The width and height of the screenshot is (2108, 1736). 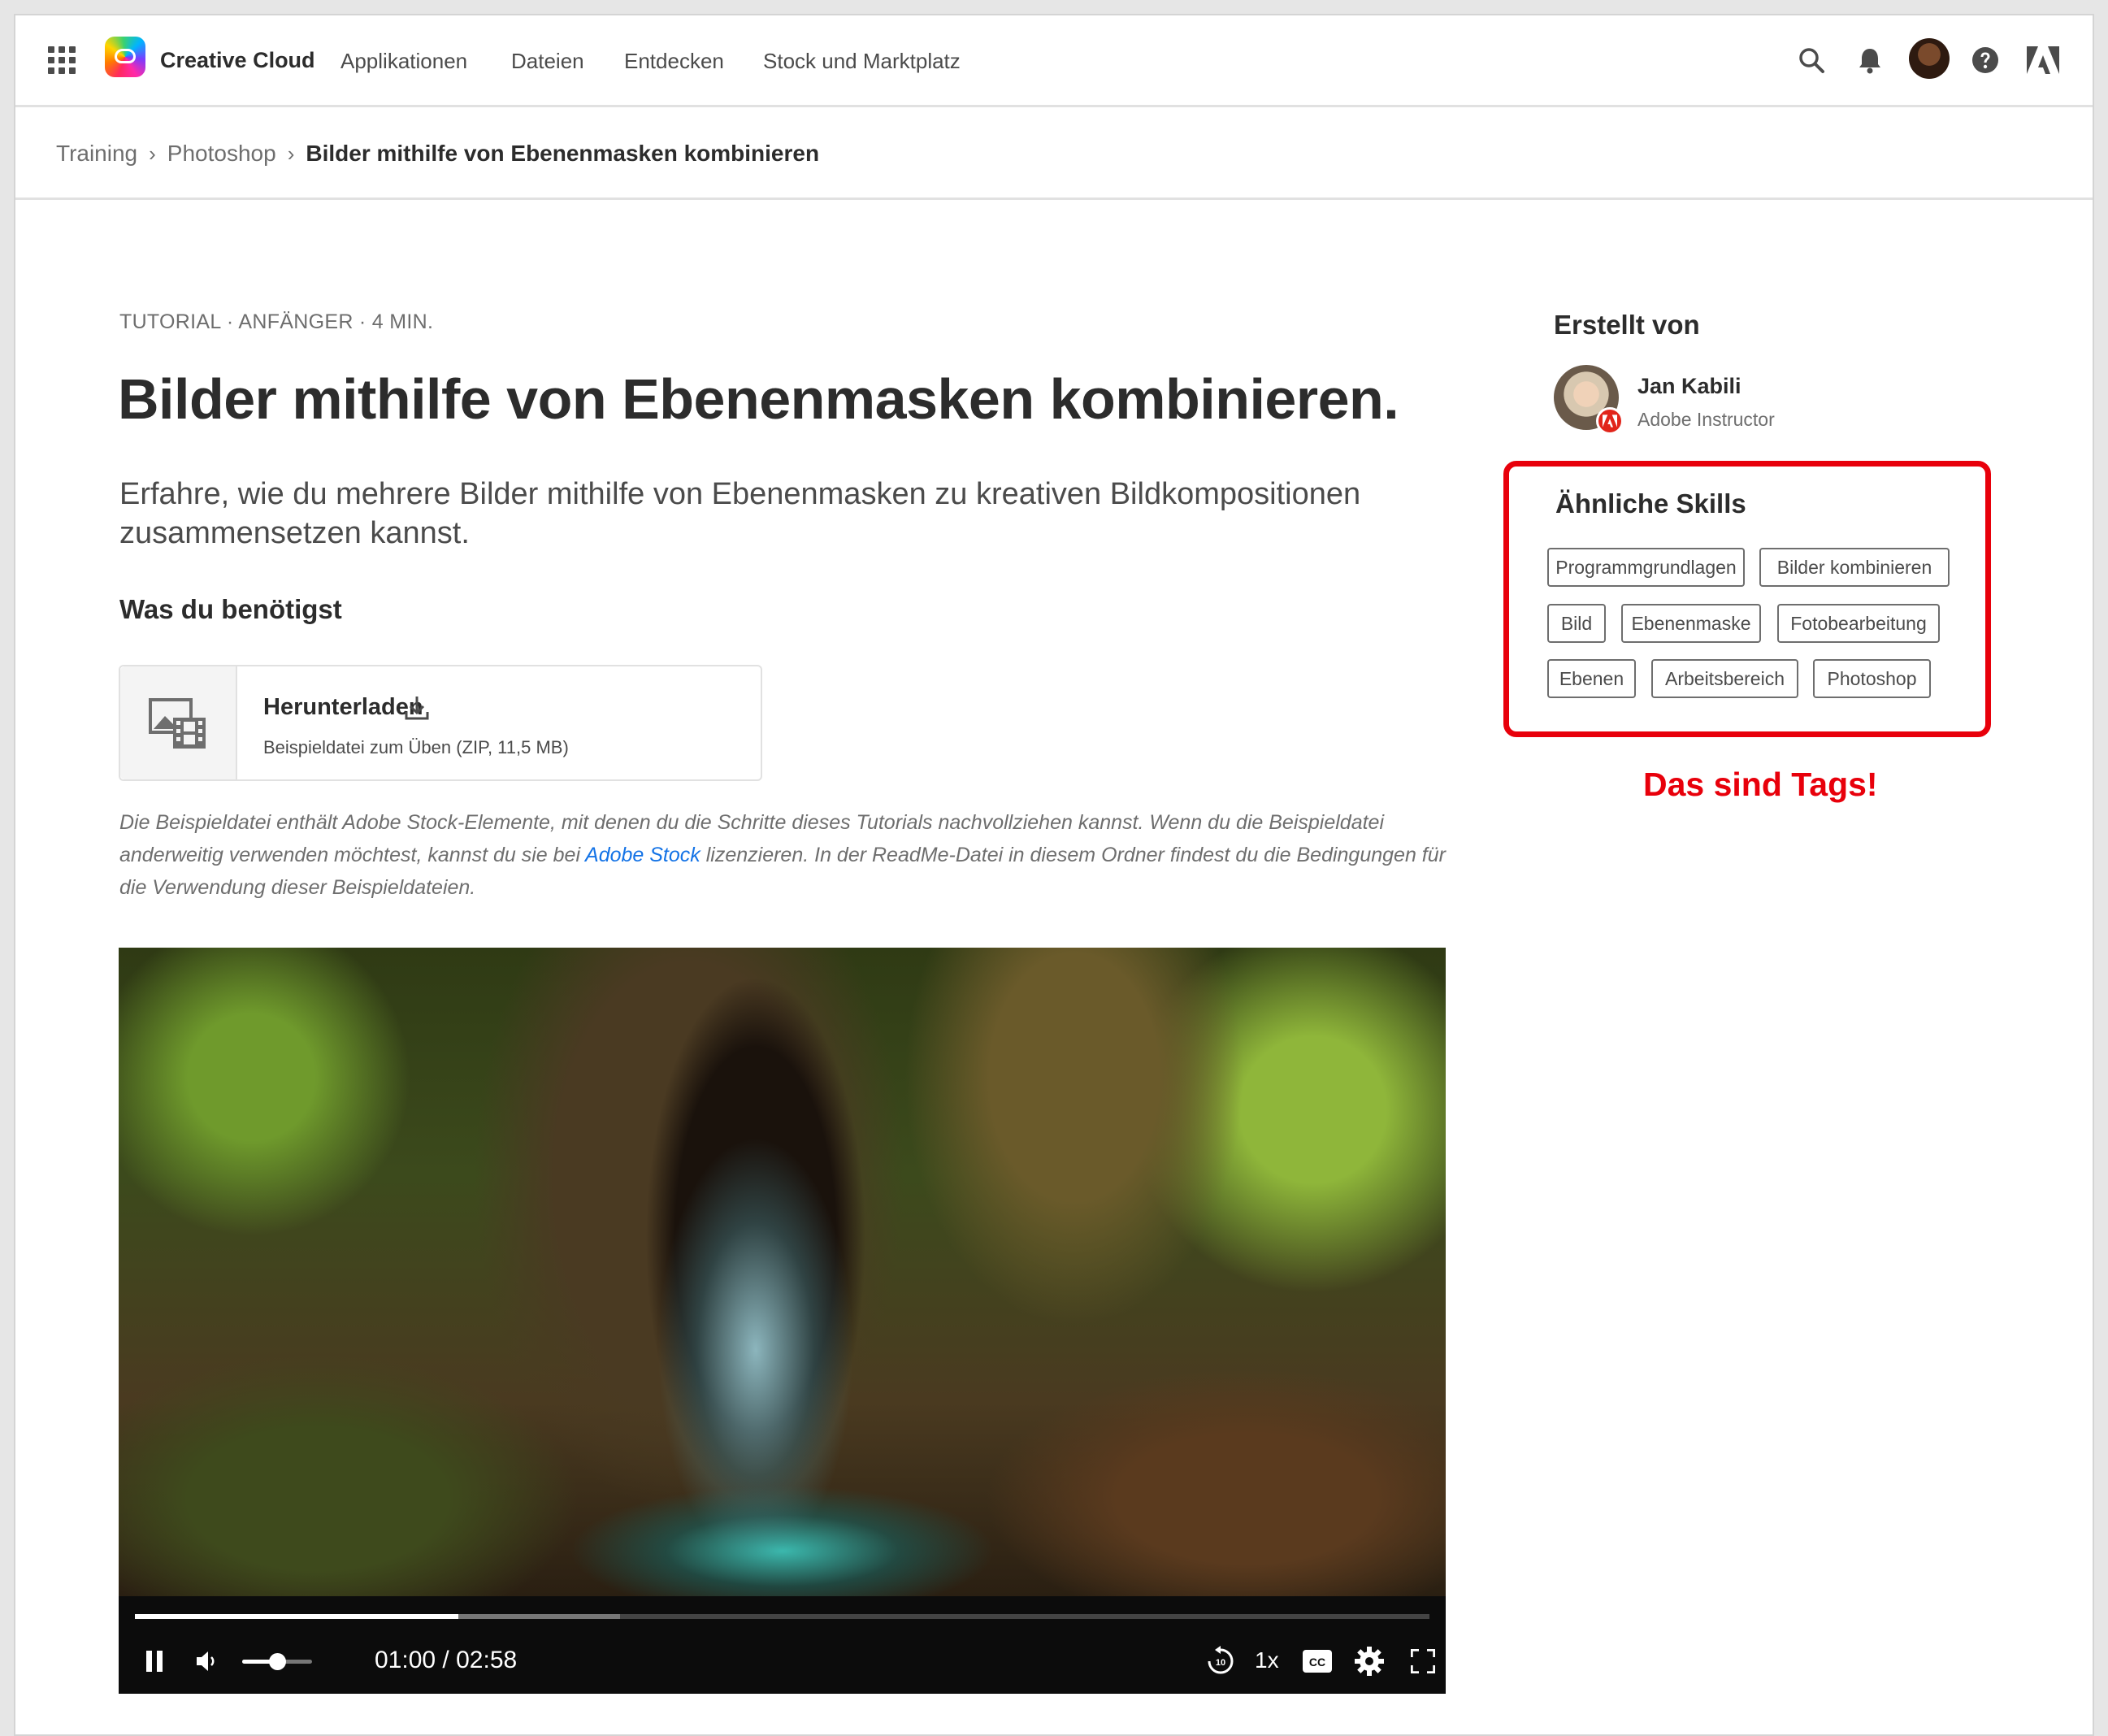 What do you see at coordinates (96, 154) in the screenshot?
I see `breadcrumb-training: Training` at bounding box center [96, 154].